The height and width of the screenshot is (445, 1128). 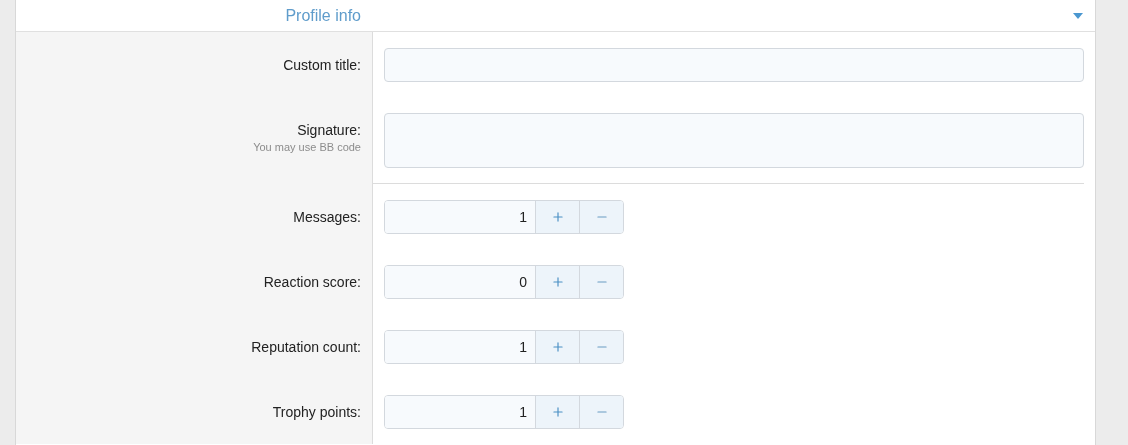 What do you see at coordinates (734, 140) in the screenshot?
I see `signature-editor` at bounding box center [734, 140].